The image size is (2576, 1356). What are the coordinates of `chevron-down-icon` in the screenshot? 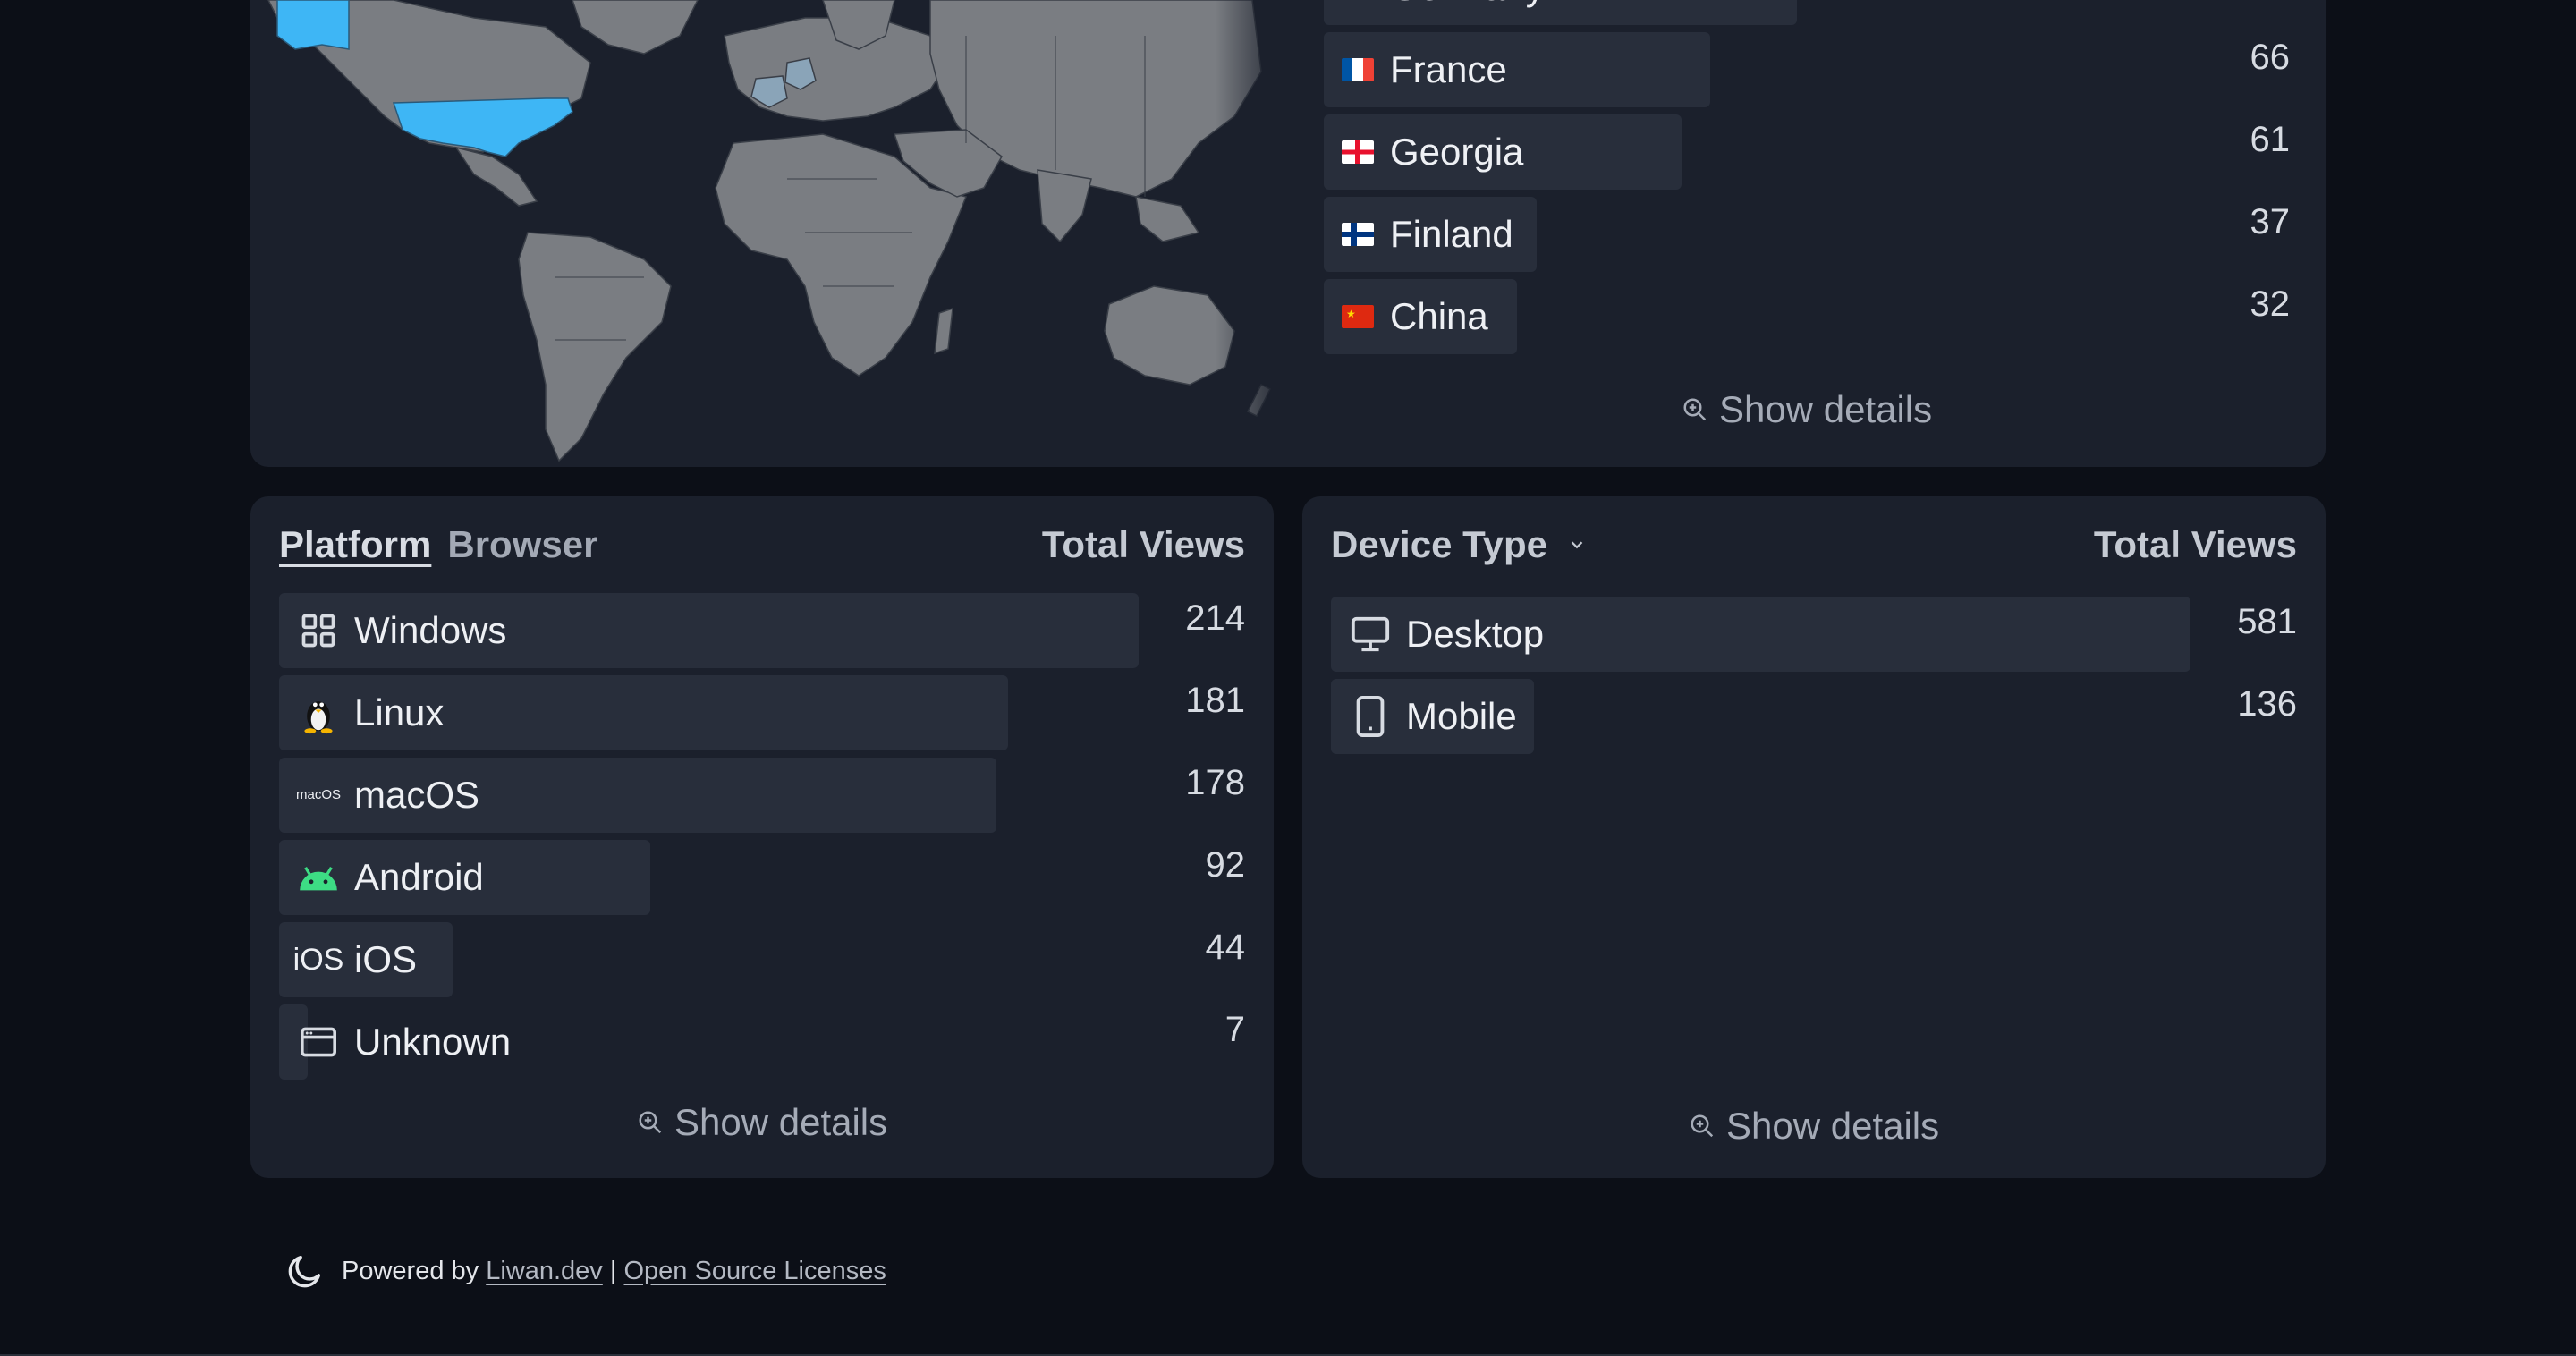 It's located at (1577, 545).